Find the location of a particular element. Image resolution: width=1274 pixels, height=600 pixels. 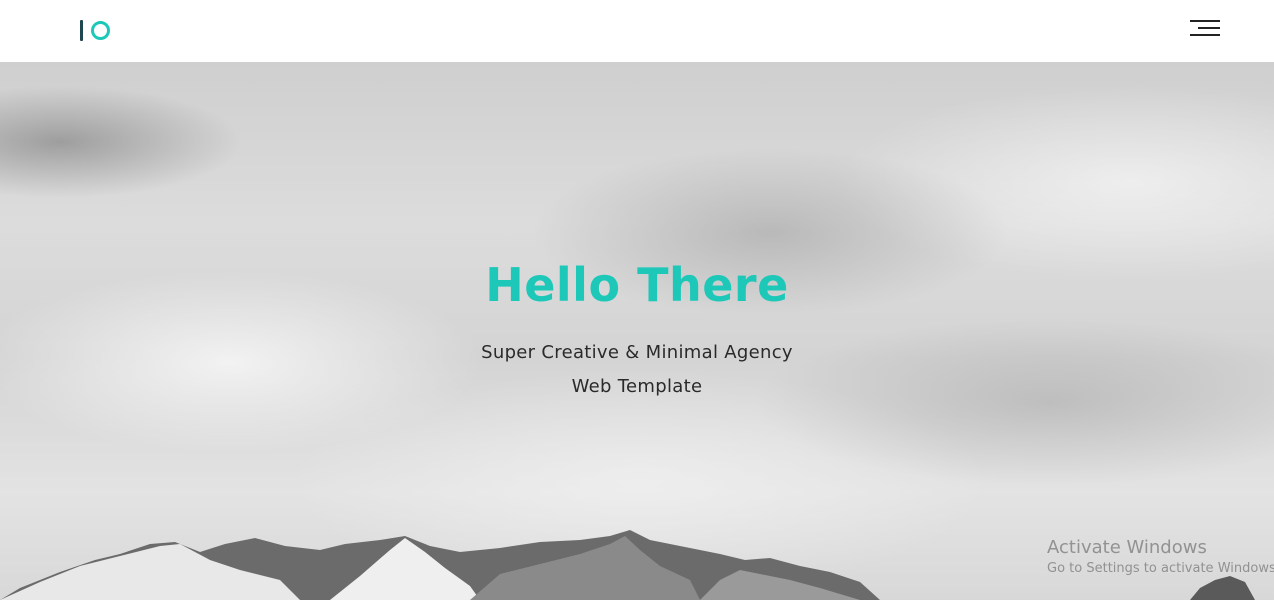

watermark-subtitle: Go to Settings to activate Windows. is located at coordinates (1160, 568).